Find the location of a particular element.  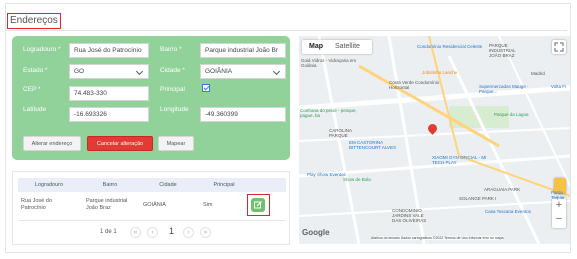

current-page: 1 is located at coordinates (171, 231).